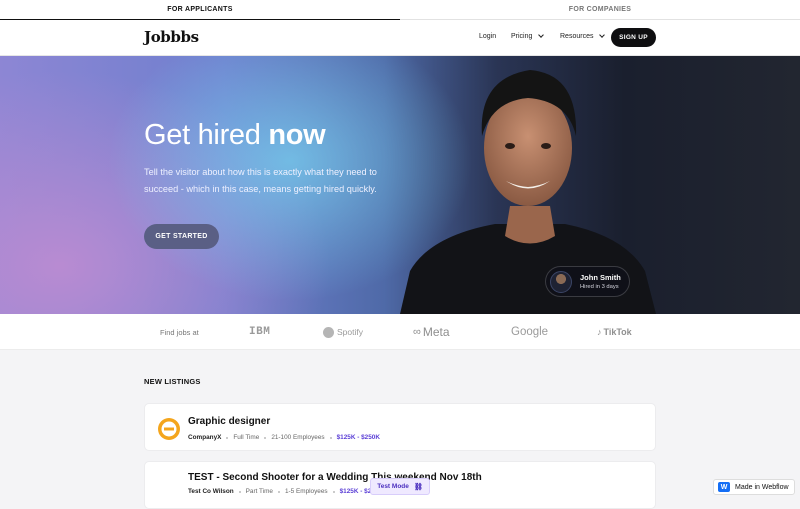 This screenshot has width=800, height=509. I want to click on testimonial-card: John Smith Hired in 3 days, so click(587, 281).